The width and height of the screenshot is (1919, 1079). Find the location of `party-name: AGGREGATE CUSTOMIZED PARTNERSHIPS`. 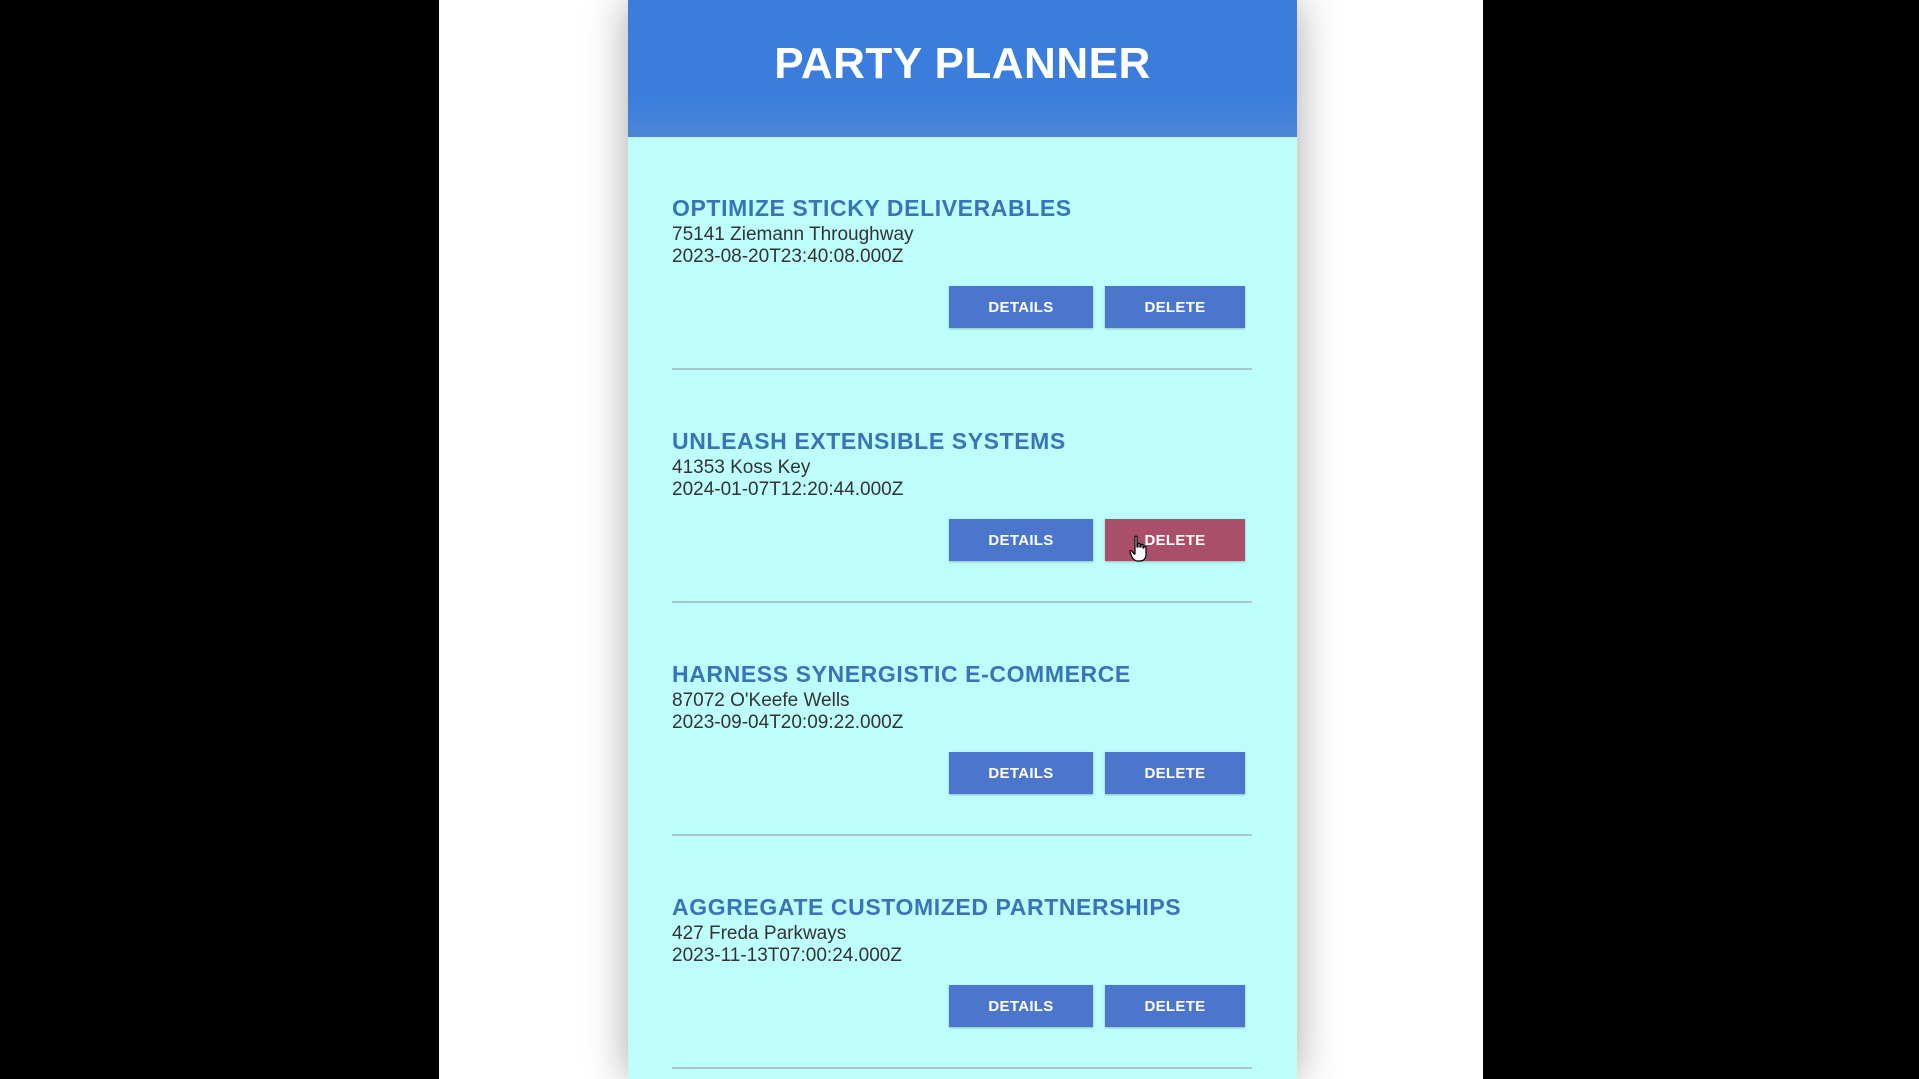

party-name: AGGREGATE CUSTOMIZED PARTNERSHIPS is located at coordinates (927, 907).